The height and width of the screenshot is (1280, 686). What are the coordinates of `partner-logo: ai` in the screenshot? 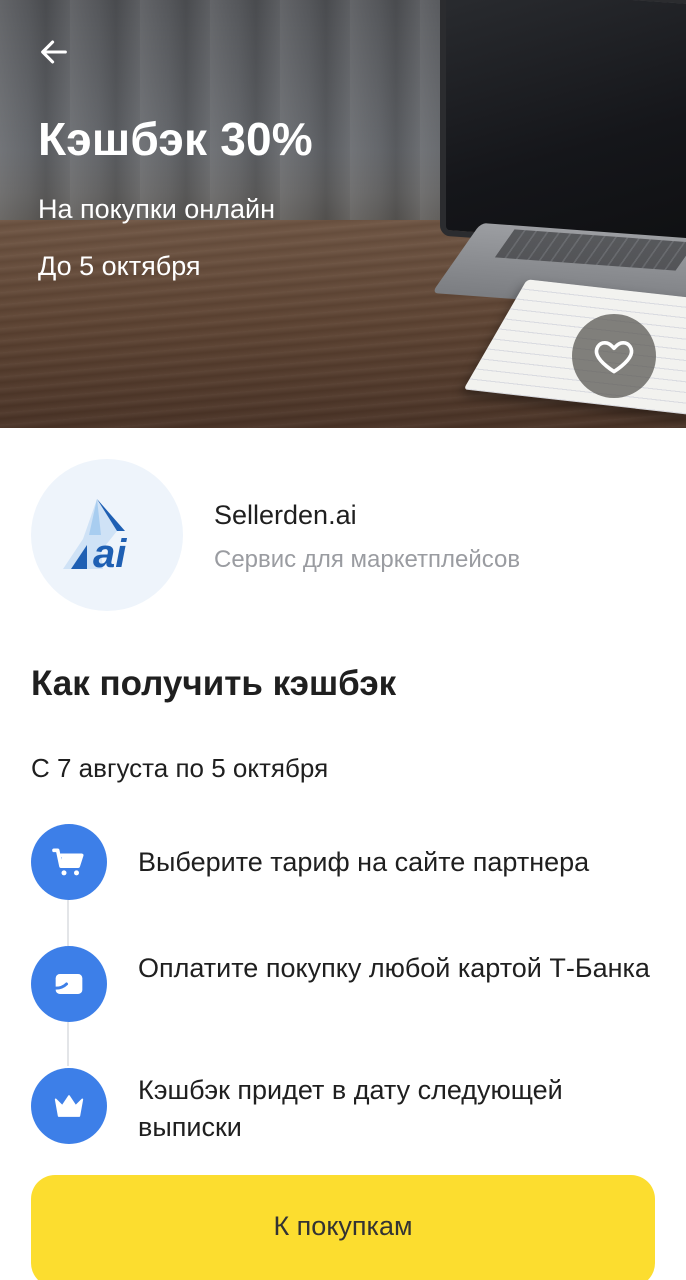 It's located at (107, 535).